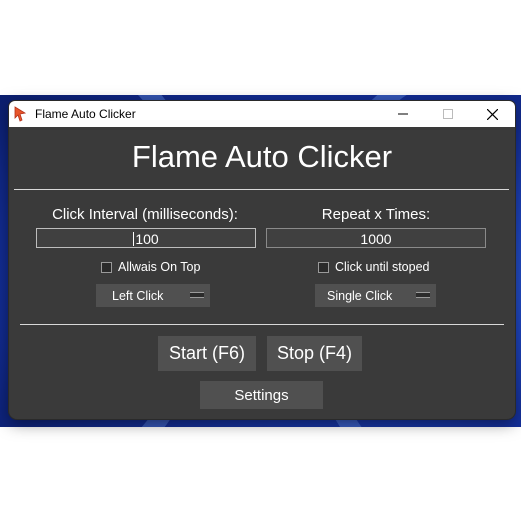 The image size is (521, 521). Describe the element at coordinates (323, 267) in the screenshot. I see `click-until-stopped-checkbox` at that location.